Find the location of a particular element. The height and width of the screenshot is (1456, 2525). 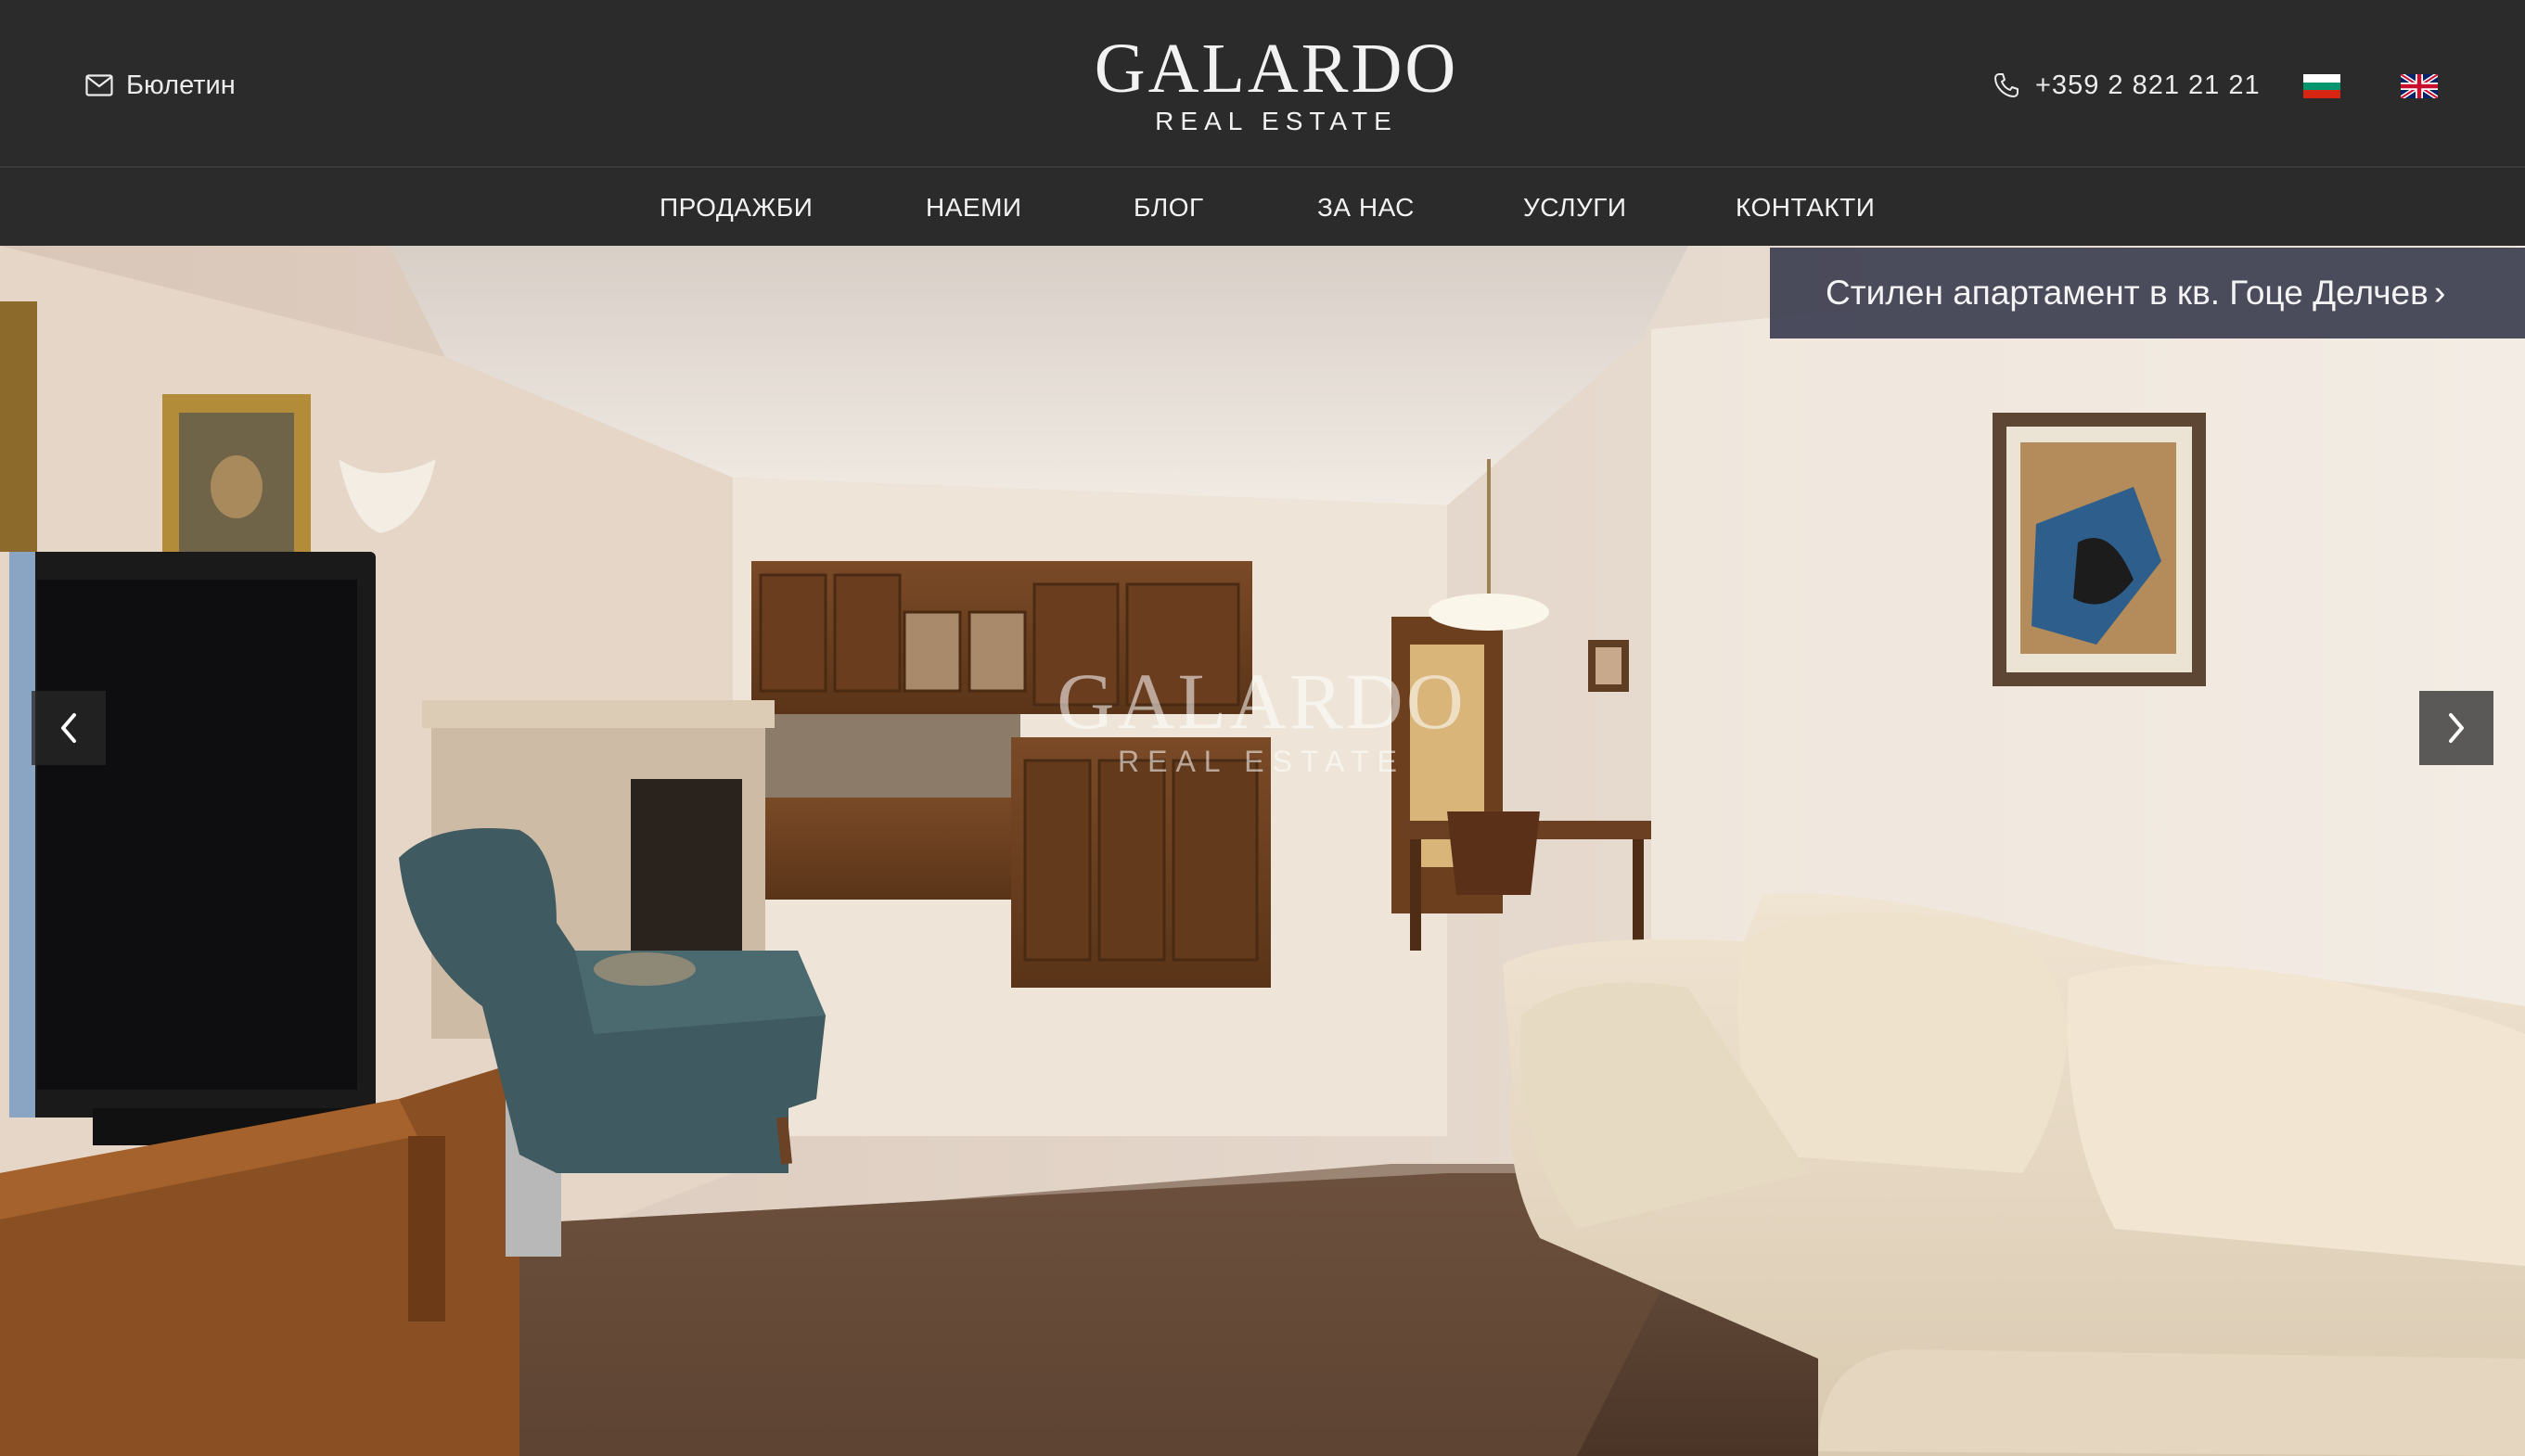

chevron-right-icon is located at coordinates (2456, 728).